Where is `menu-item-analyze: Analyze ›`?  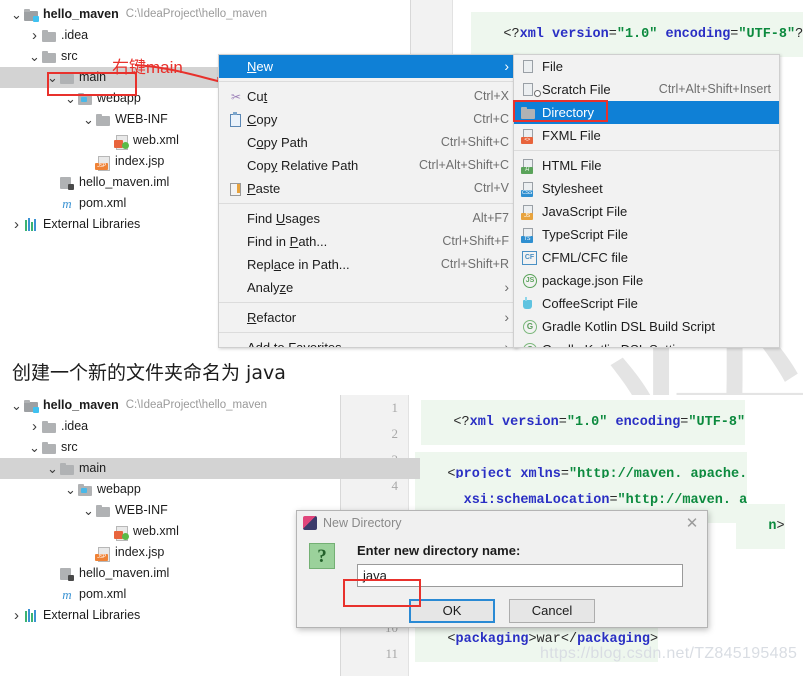 menu-item-analyze: Analyze › is located at coordinates (368, 287).